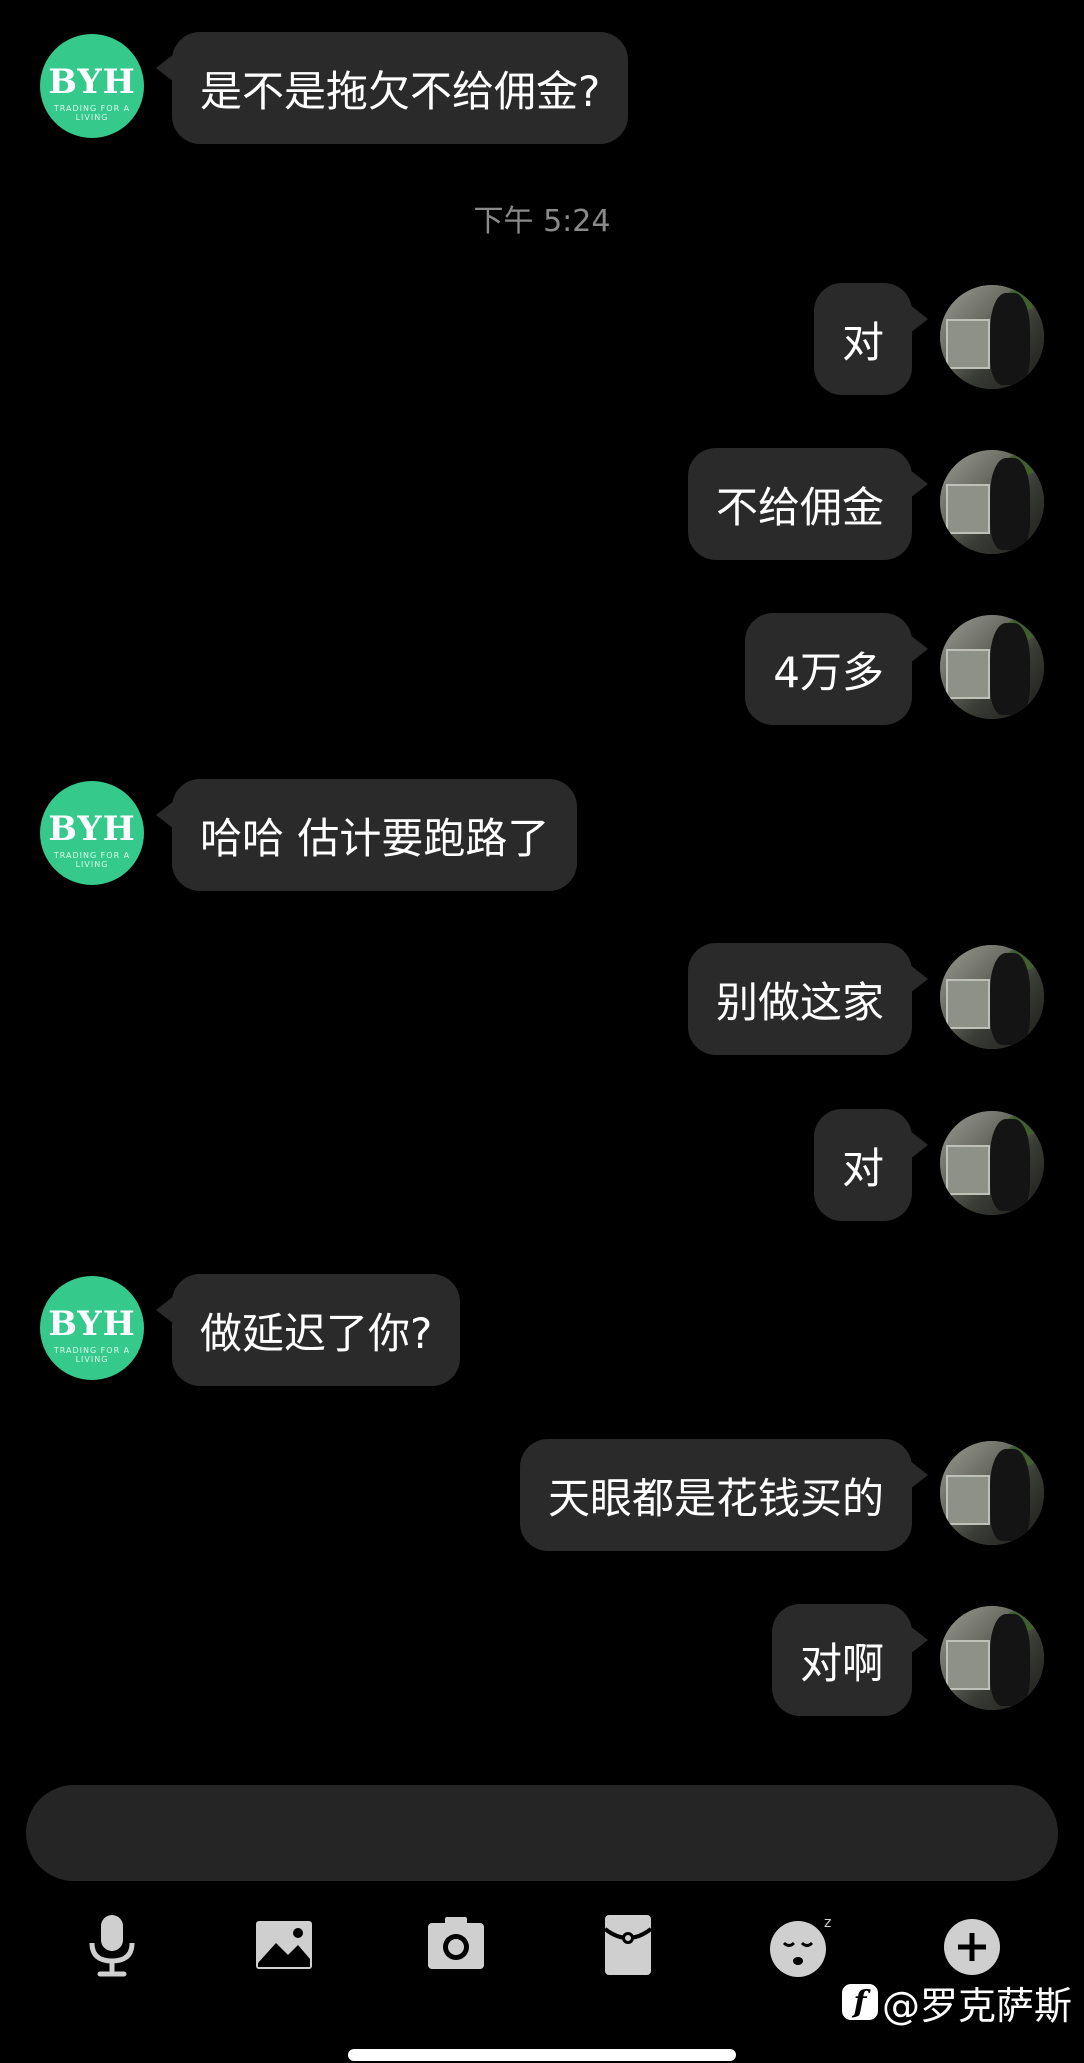 The height and width of the screenshot is (2063, 1084). What do you see at coordinates (542, 1330) in the screenshot?
I see `message-row: BYH TRADING FOR A LIVING 做延迟了你?` at bounding box center [542, 1330].